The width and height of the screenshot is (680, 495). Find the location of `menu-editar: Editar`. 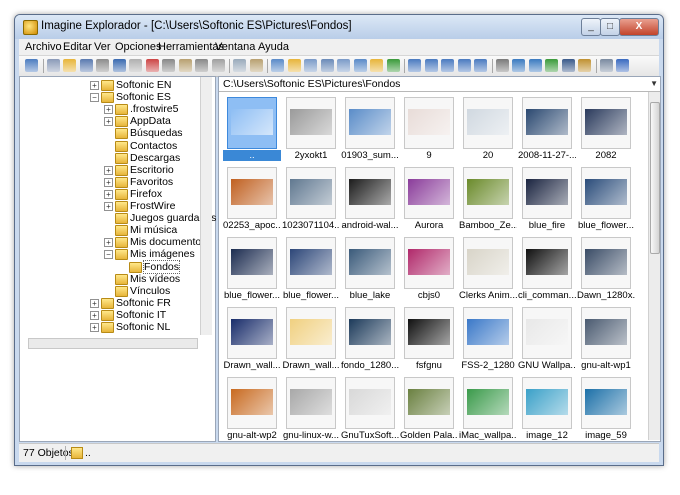

menu-editar: Editar is located at coordinates (77, 47).